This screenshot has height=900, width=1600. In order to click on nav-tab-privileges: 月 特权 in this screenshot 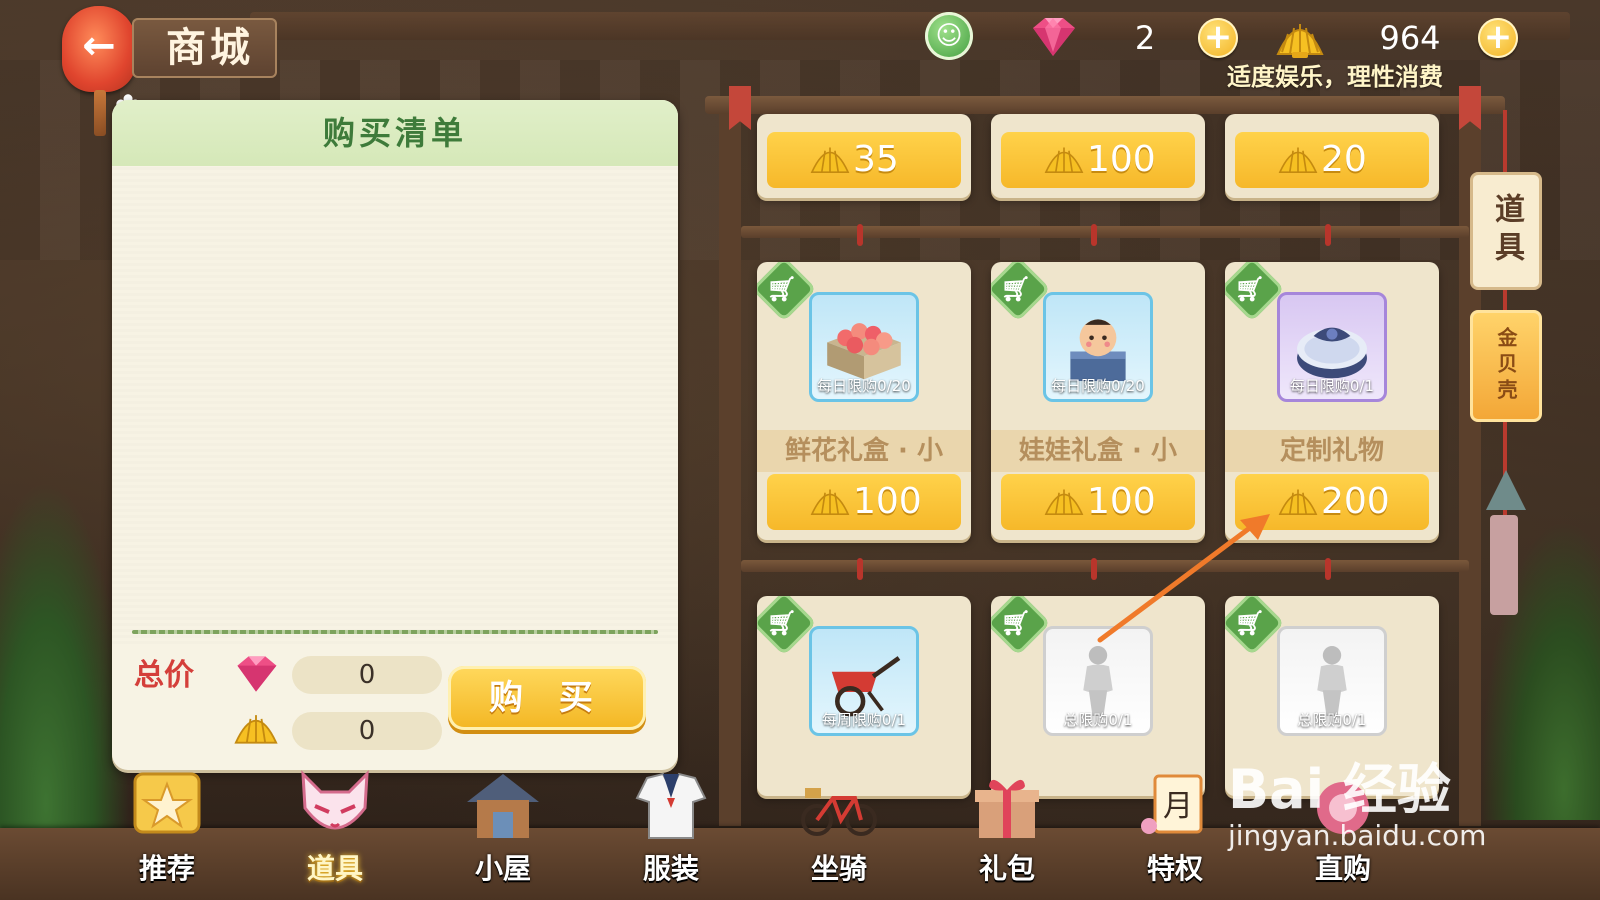, I will do `click(1175, 833)`.